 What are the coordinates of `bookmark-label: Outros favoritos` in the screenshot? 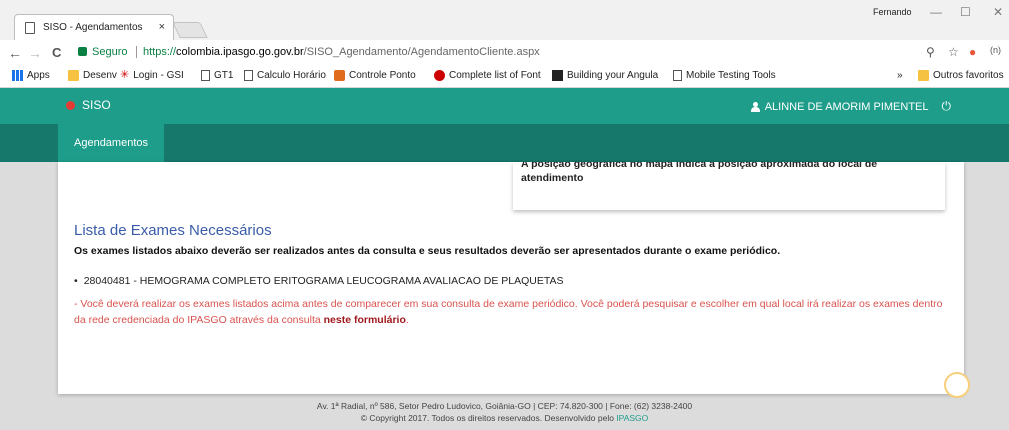 It's located at (968, 75).